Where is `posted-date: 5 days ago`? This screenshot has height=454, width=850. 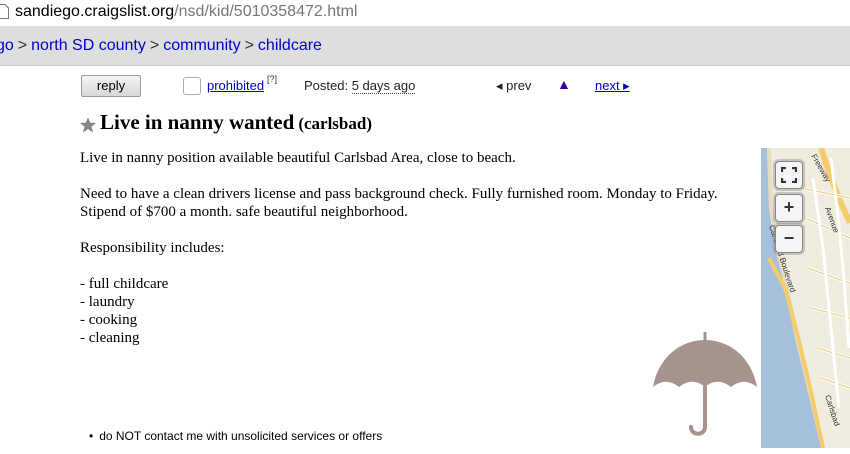 posted-date: 5 days ago is located at coordinates (383, 86).